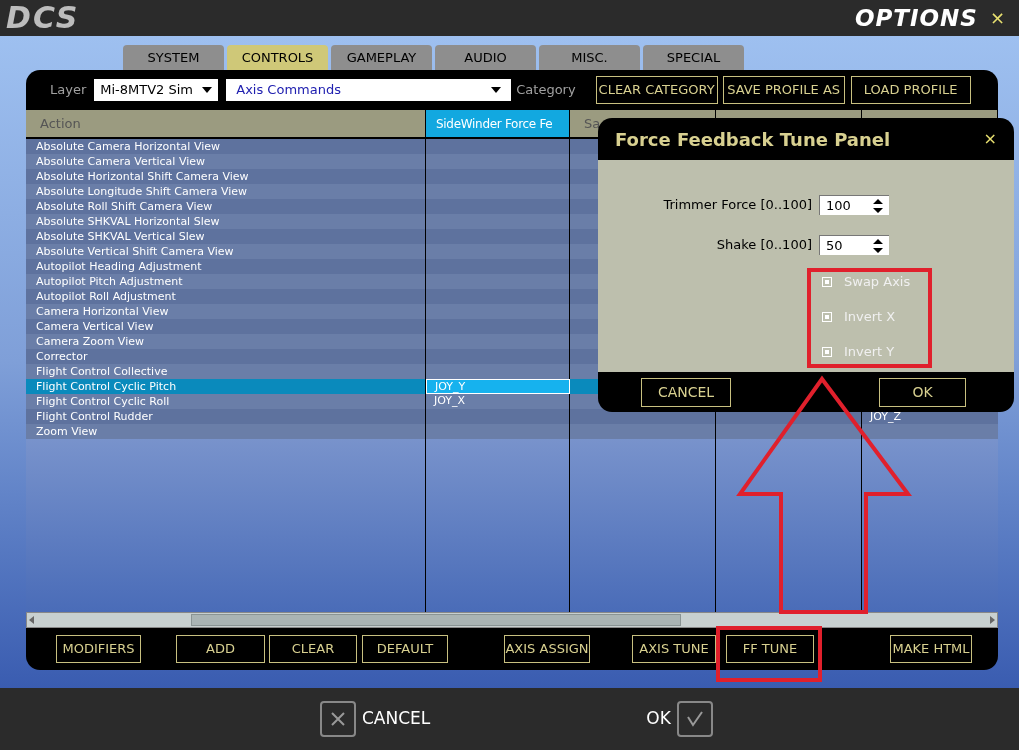 The width and height of the screenshot is (1019, 750). What do you see at coordinates (931, 649) in the screenshot?
I see `action-button: MAKE HTML` at bounding box center [931, 649].